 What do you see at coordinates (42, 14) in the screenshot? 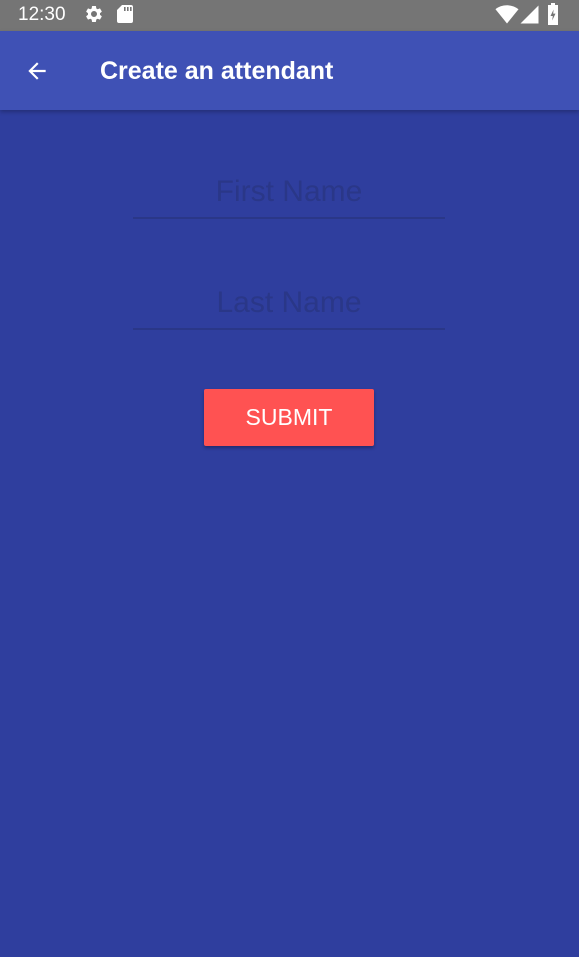
I see `status-time: 12:30` at bounding box center [42, 14].